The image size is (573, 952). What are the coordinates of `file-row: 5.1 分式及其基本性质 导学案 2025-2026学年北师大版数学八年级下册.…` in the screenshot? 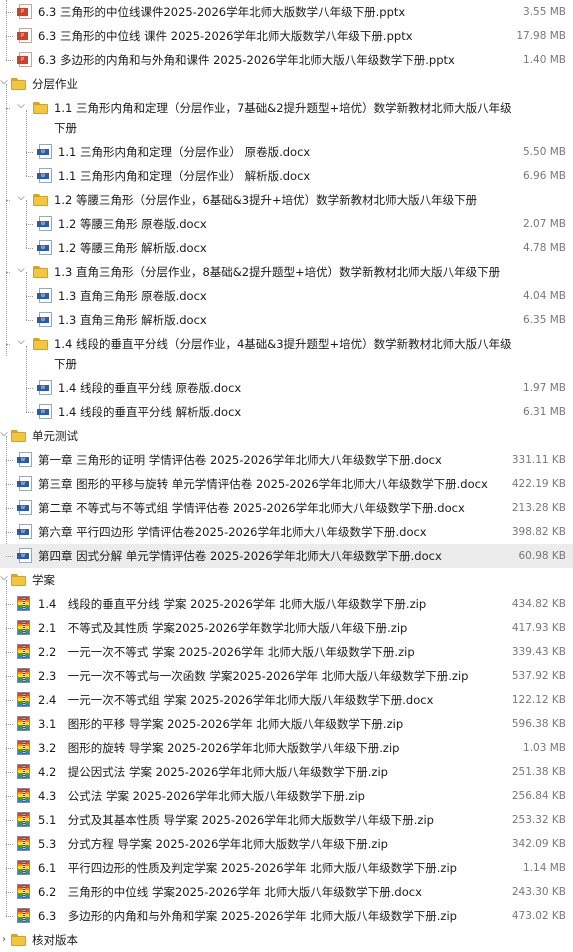 It's located at (286, 820).